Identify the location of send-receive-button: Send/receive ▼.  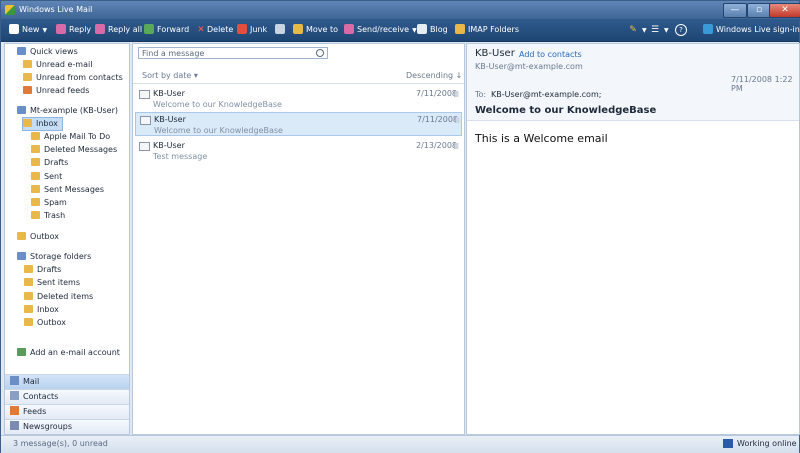
(380, 30).